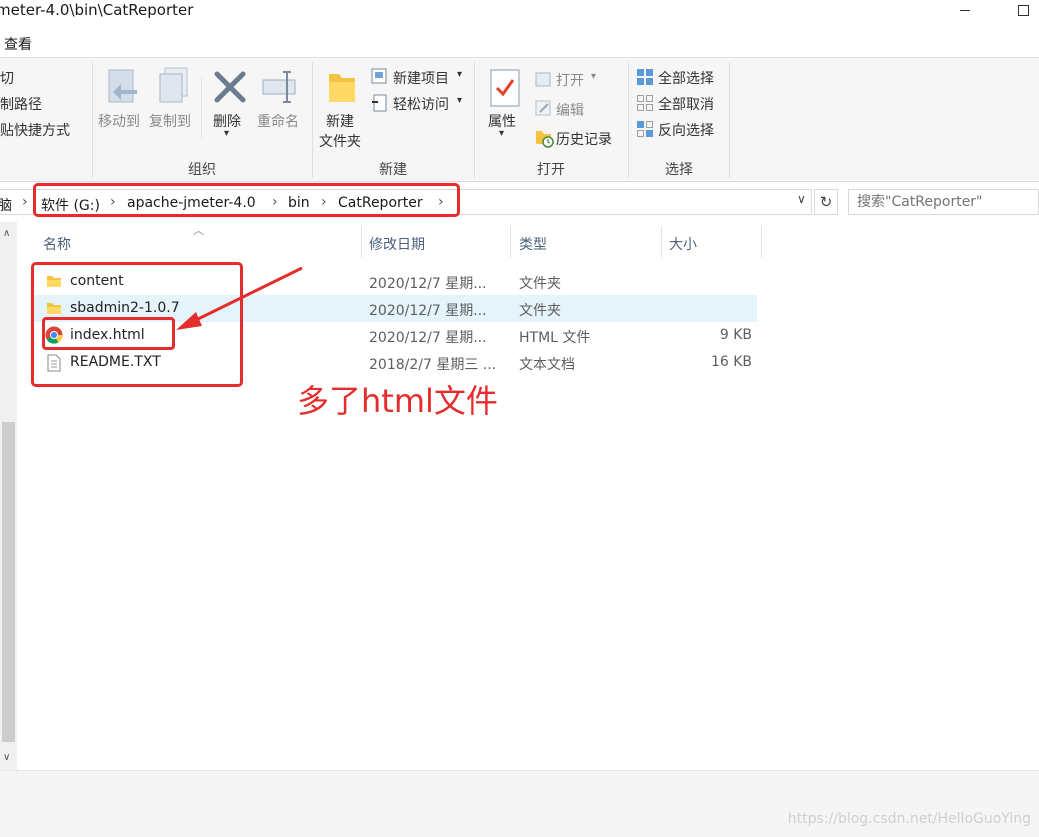  I want to click on rename-button: 重命名, so click(278, 121).